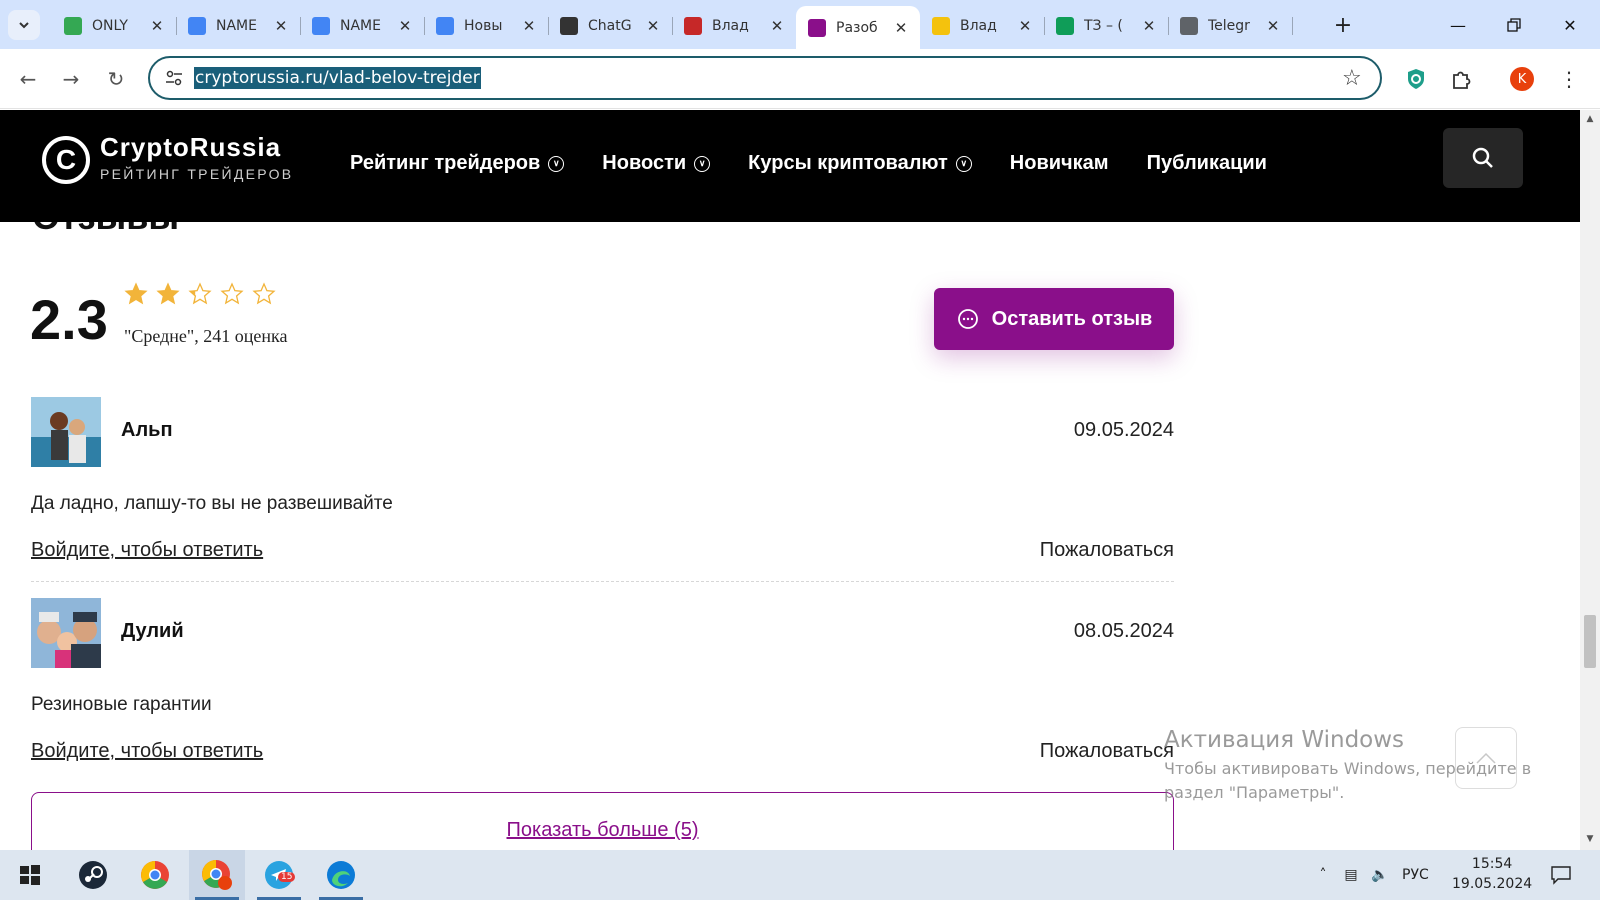 Image resolution: width=1600 pixels, height=900 pixels. Describe the element at coordinates (569, 26) in the screenshot. I see `chatgpt-icon` at that location.